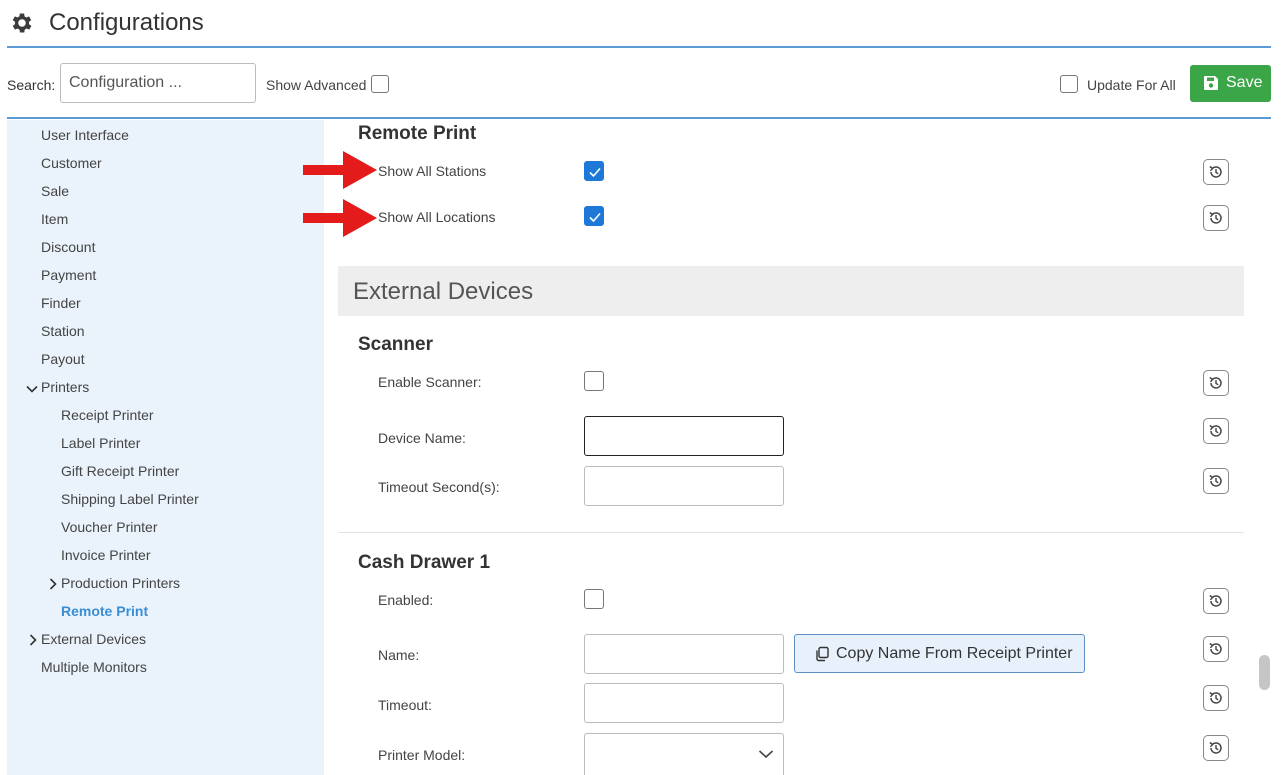 This screenshot has height=775, width=1283. I want to click on timeout-seconds-label: Timeout Second(s):, so click(439, 487).